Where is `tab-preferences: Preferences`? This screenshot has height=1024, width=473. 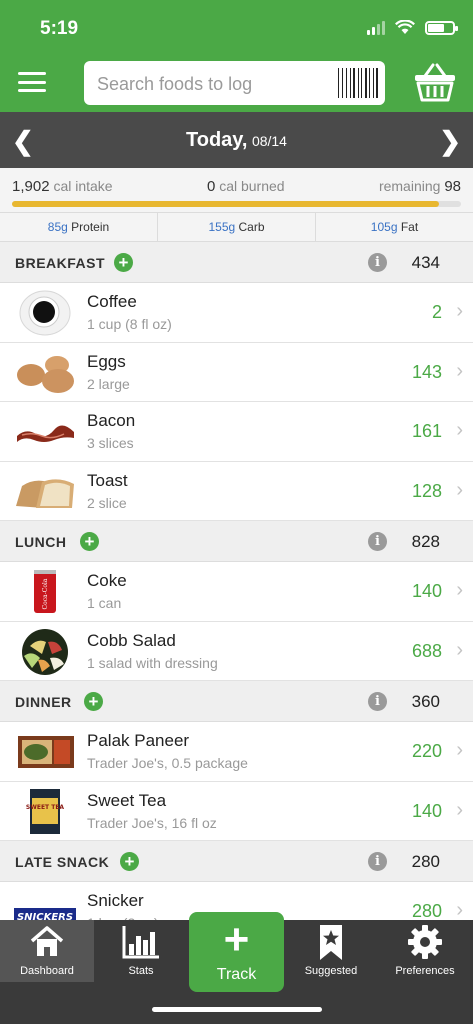 tab-preferences: Preferences is located at coordinates (425, 951).